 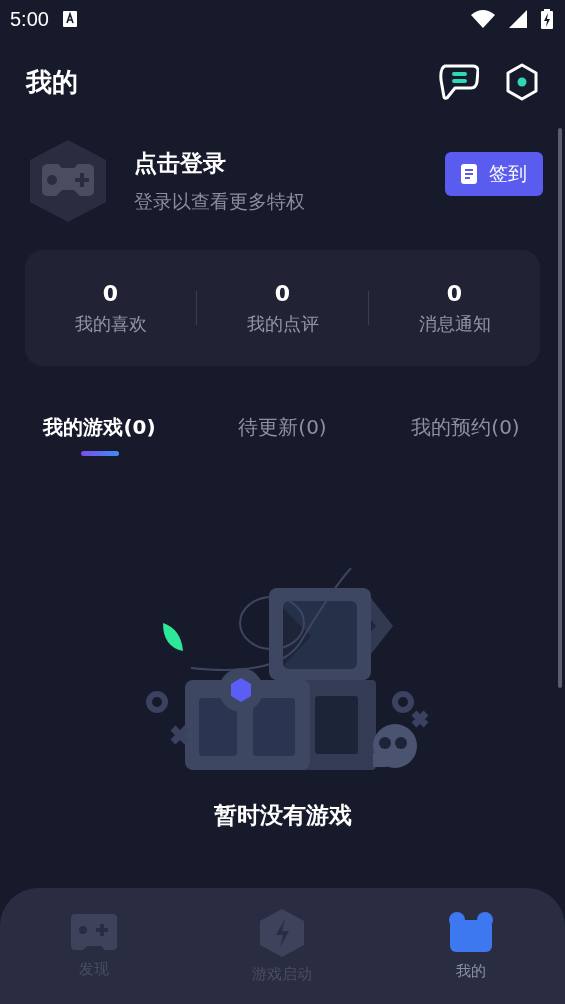 I want to click on page-title: 我的, so click(x=52, y=82).